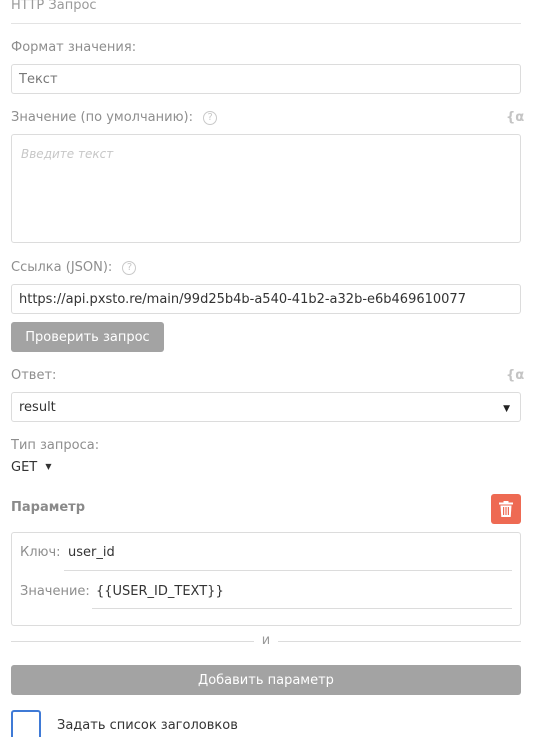 The image size is (535, 737). Describe the element at coordinates (132, 641) in the screenshot. I see `separator-line-left` at that location.